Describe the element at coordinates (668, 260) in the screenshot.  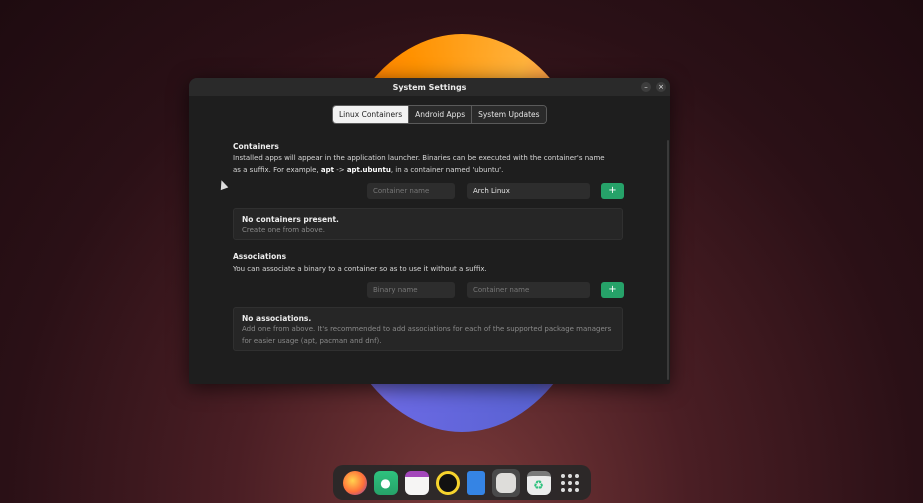
I see `scrollbar` at that location.